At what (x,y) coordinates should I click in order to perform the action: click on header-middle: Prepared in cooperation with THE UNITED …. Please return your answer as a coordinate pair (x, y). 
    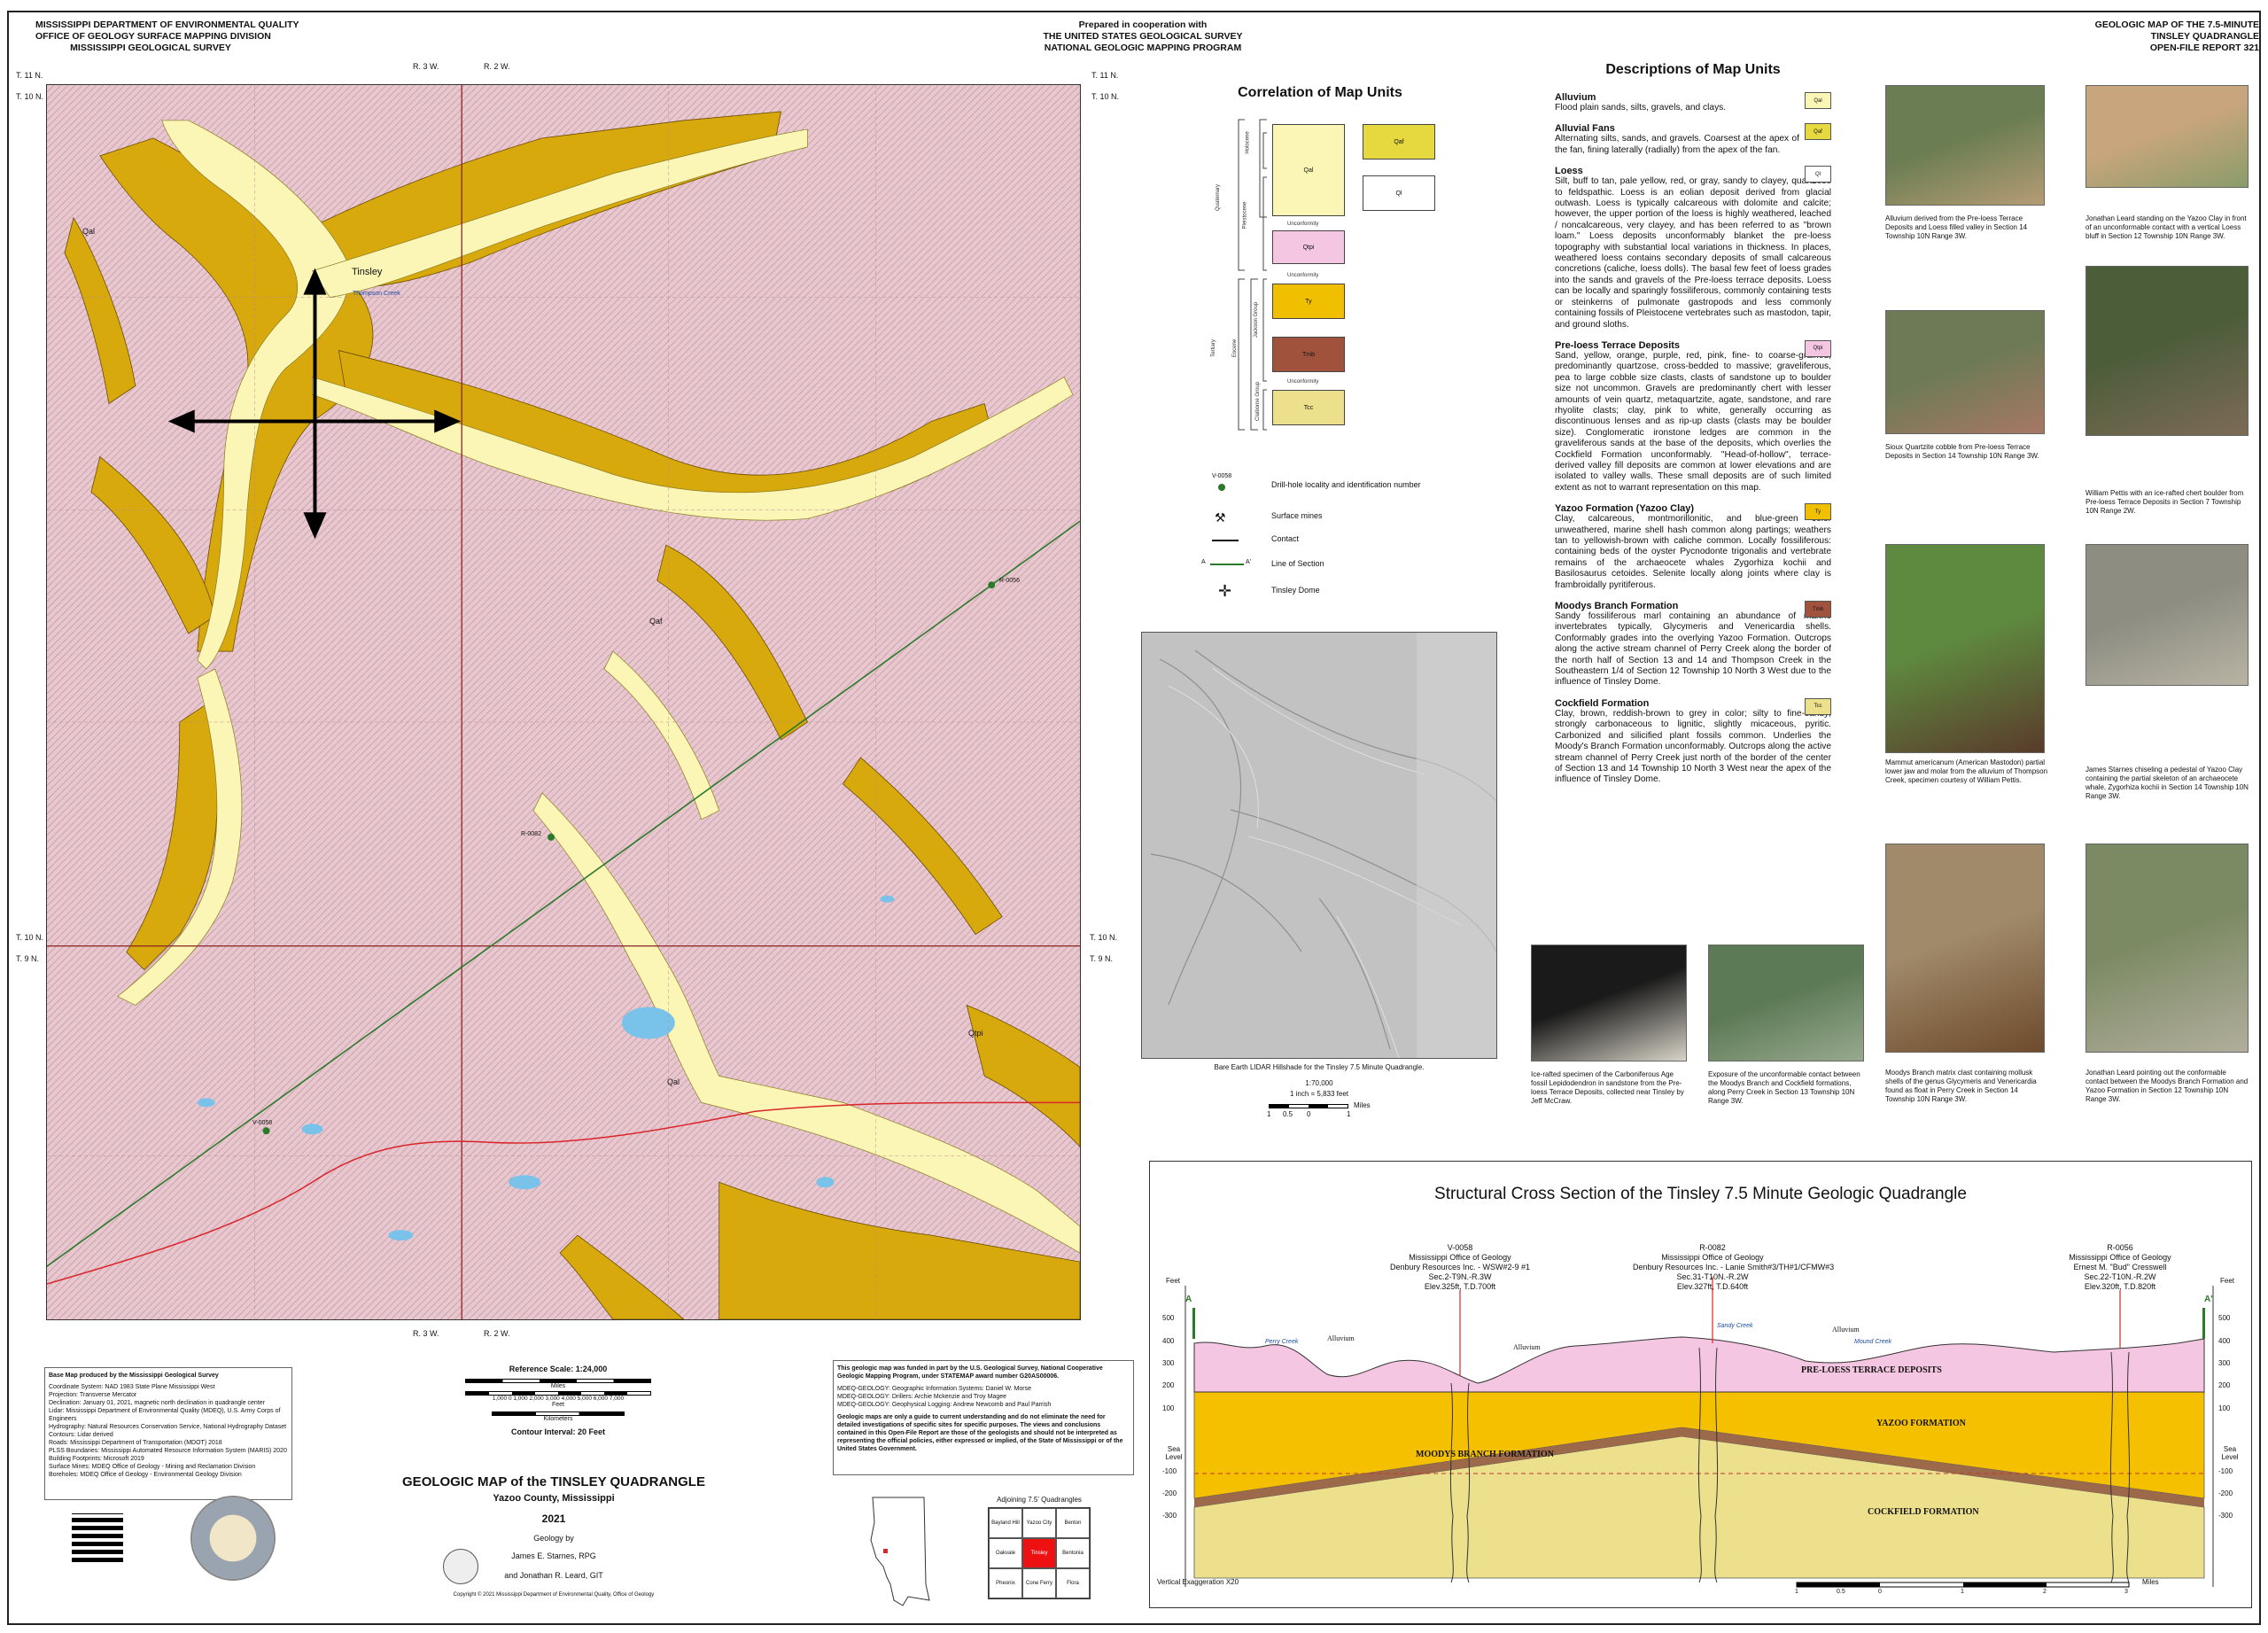
    Looking at the image, I should click on (1143, 36).